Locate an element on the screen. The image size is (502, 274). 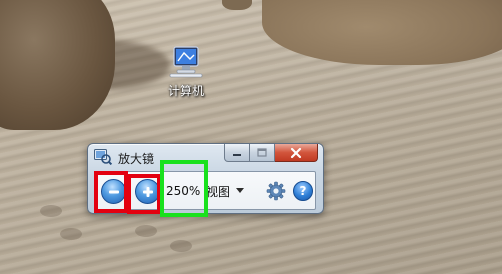
chevron-down-icon is located at coordinates (240, 190).